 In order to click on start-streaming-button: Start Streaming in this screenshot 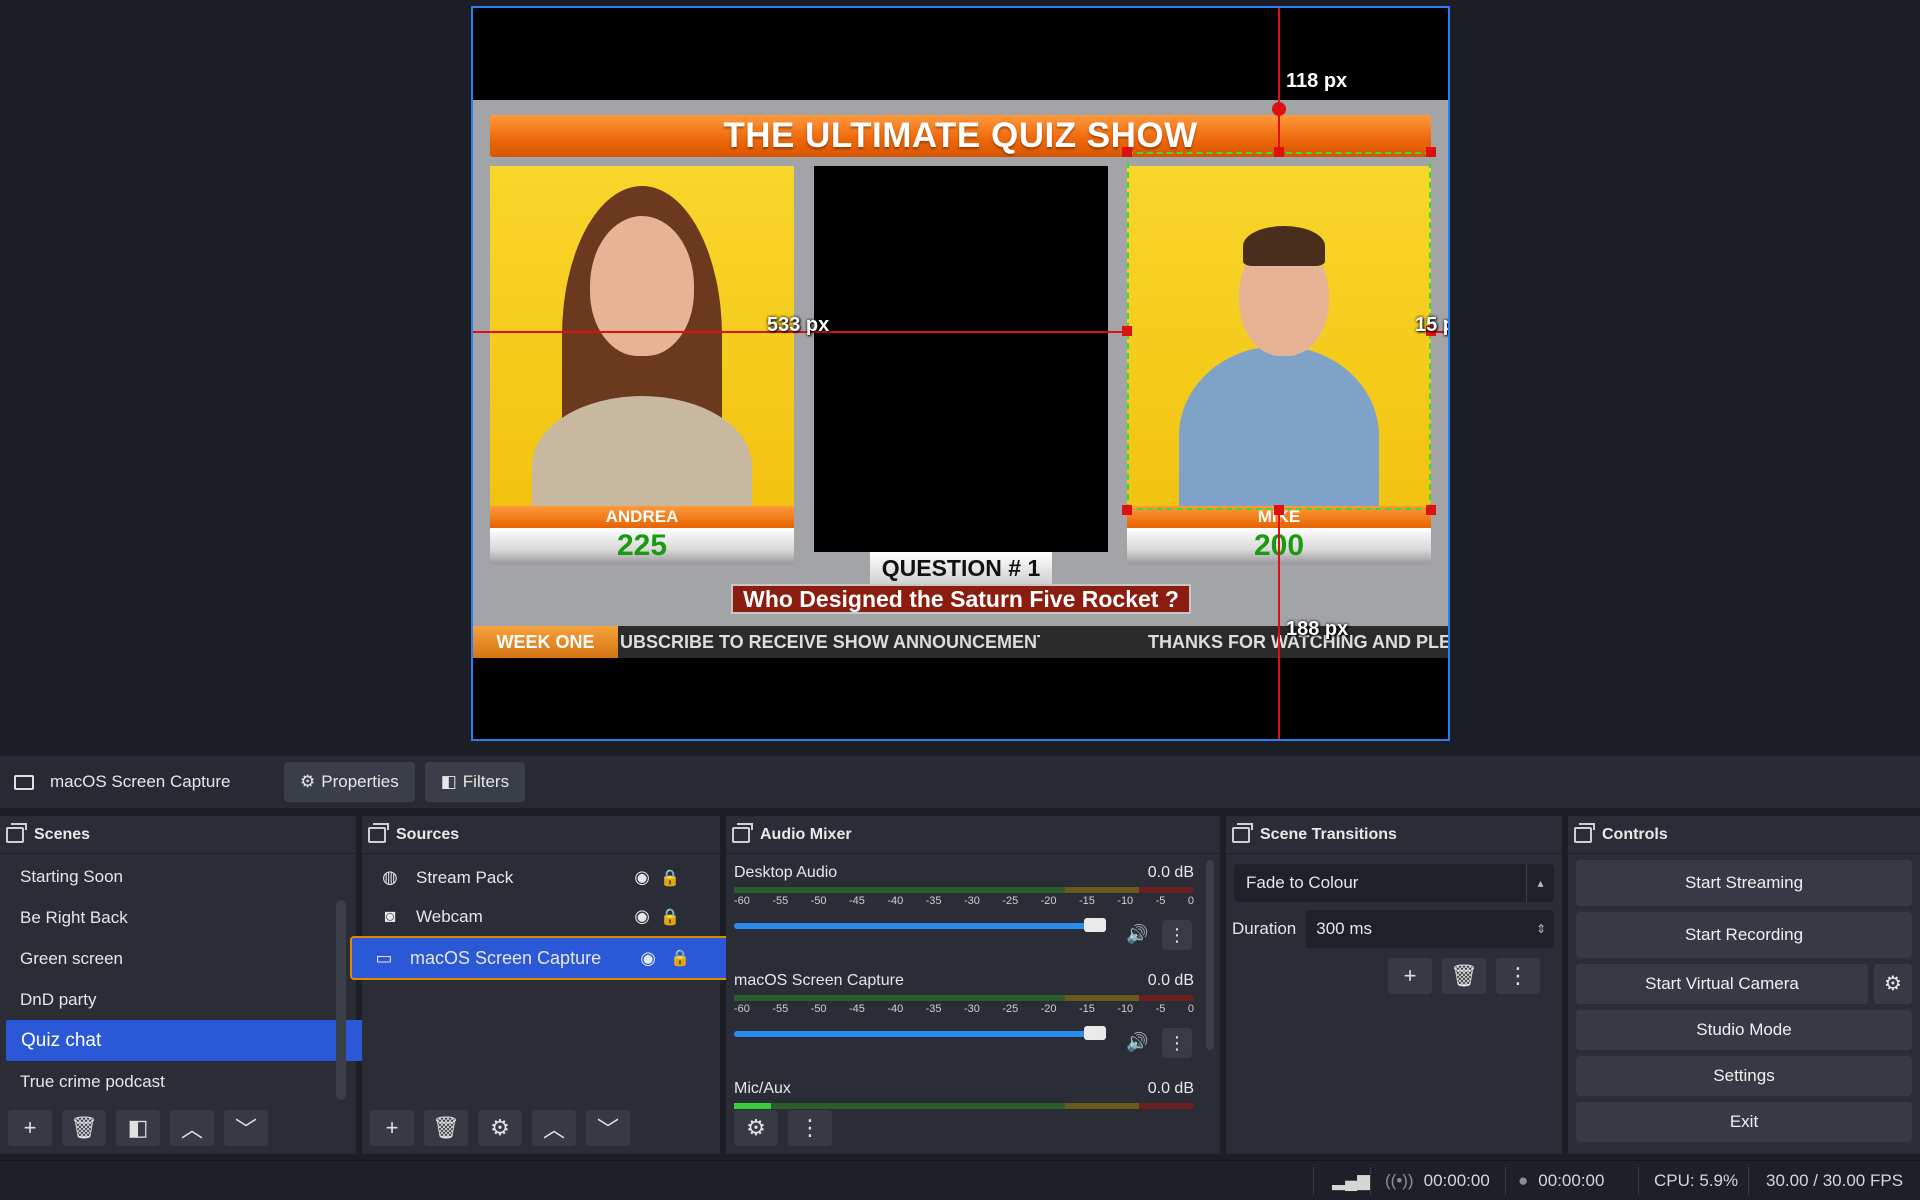, I will do `click(1744, 883)`.